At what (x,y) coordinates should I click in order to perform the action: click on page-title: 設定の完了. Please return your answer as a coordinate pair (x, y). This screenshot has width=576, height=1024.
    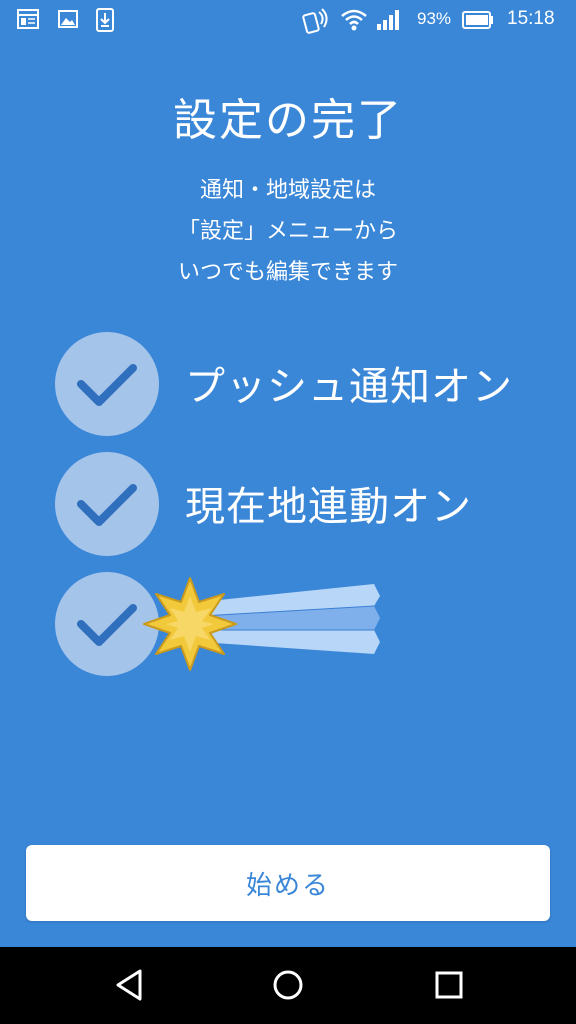
    Looking at the image, I should click on (288, 120).